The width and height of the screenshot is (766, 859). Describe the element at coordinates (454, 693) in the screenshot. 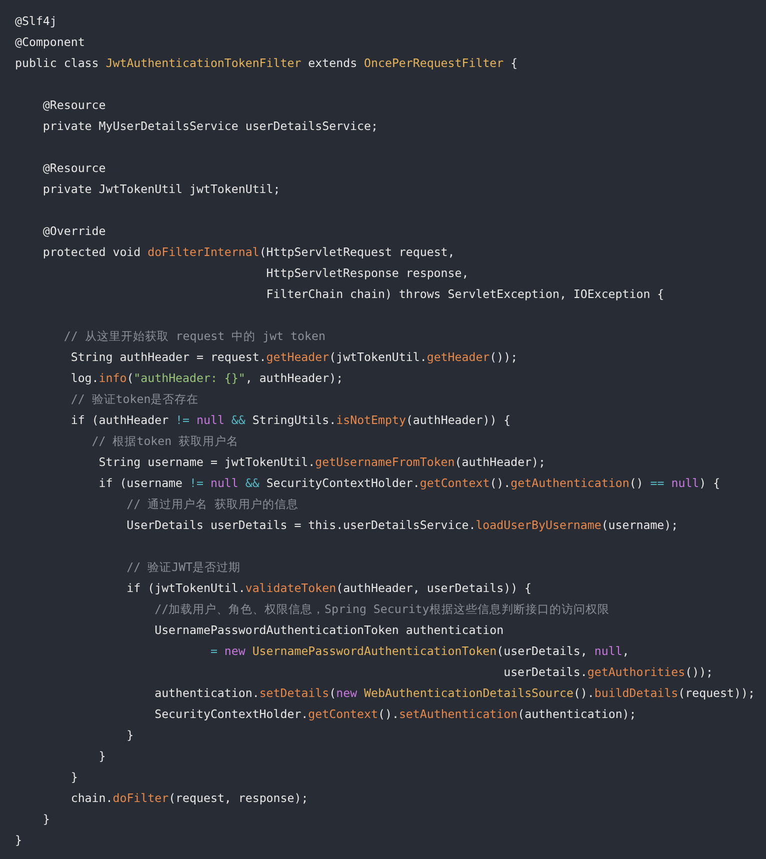

I see `code-line: authentication.setDetails(new WebAuthenticationDetailsSource().buildDetails(request));` at that location.